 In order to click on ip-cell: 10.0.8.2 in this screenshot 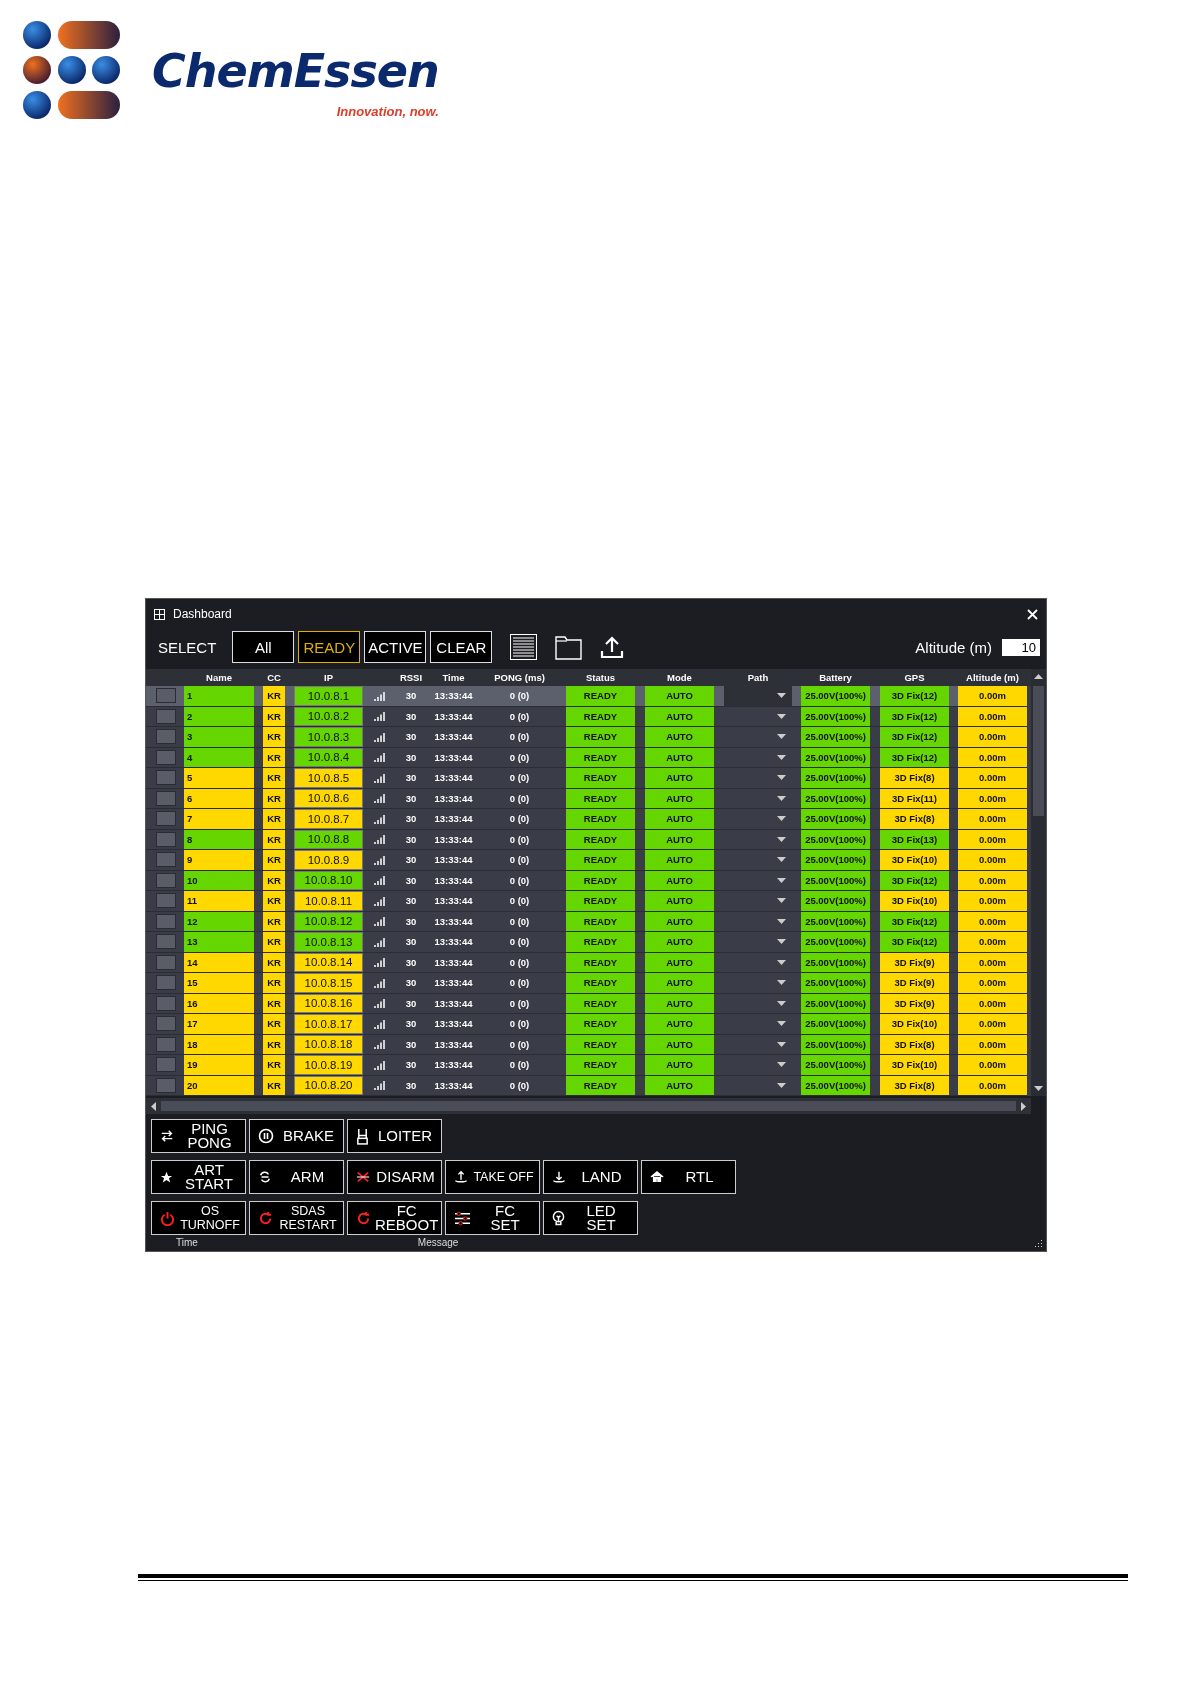, I will do `click(328, 716)`.